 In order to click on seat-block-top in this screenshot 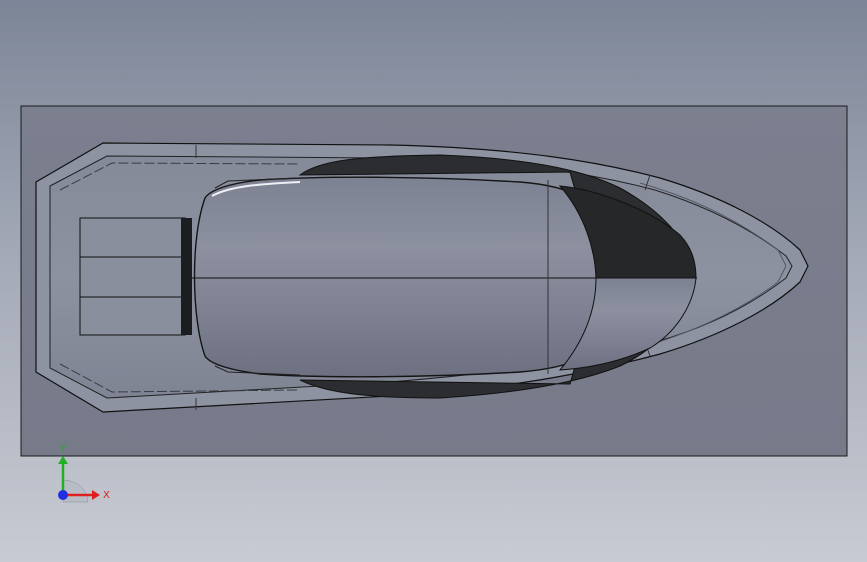, I will do `click(132, 237)`.